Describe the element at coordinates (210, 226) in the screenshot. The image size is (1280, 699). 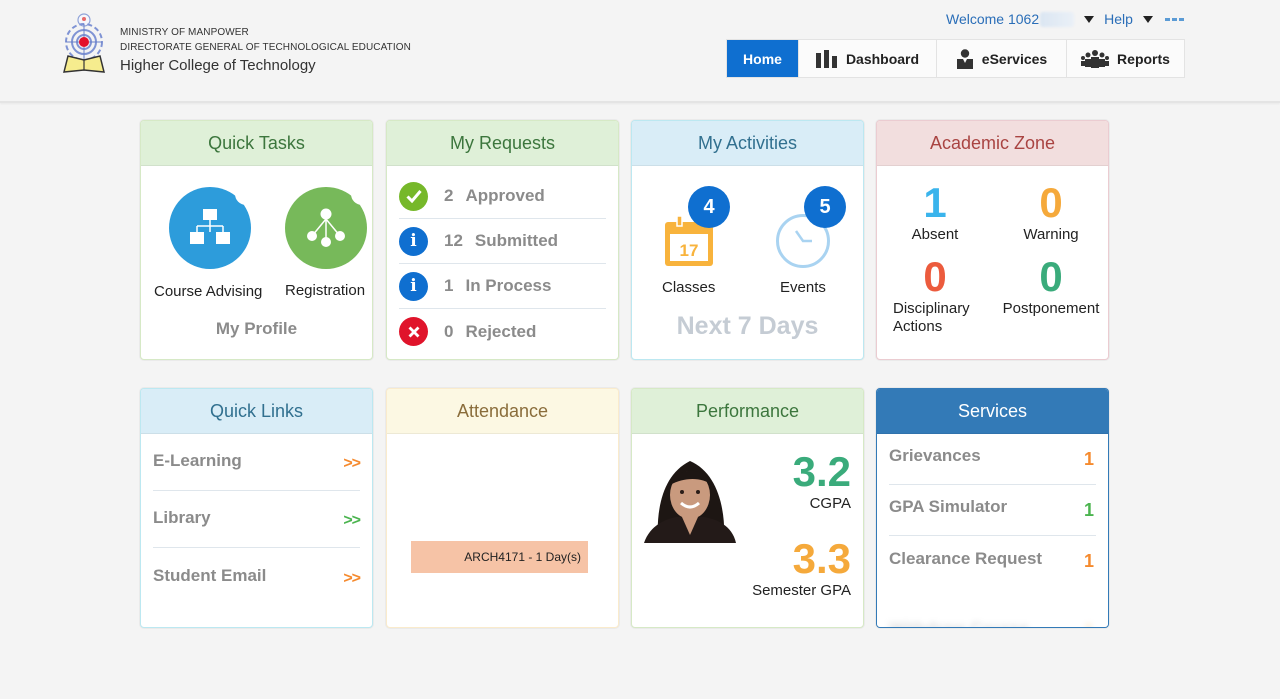
I see `sitemap-icon` at that location.